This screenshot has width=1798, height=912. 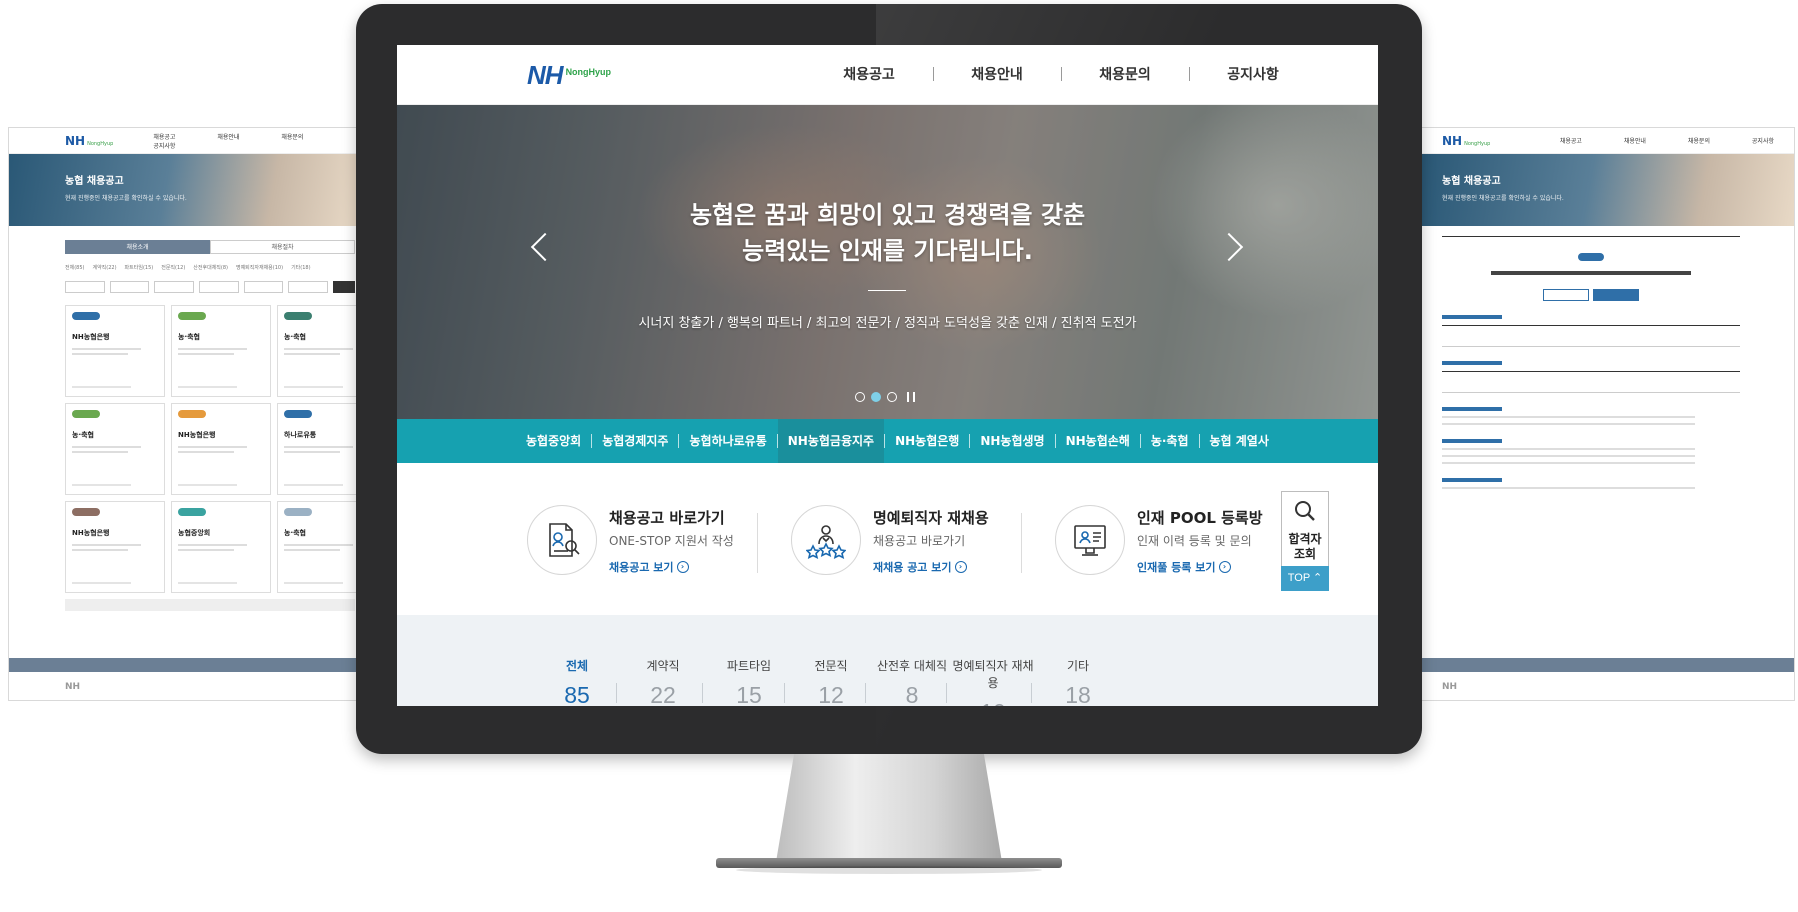 I want to click on pause-icon, so click(x=911, y=397).